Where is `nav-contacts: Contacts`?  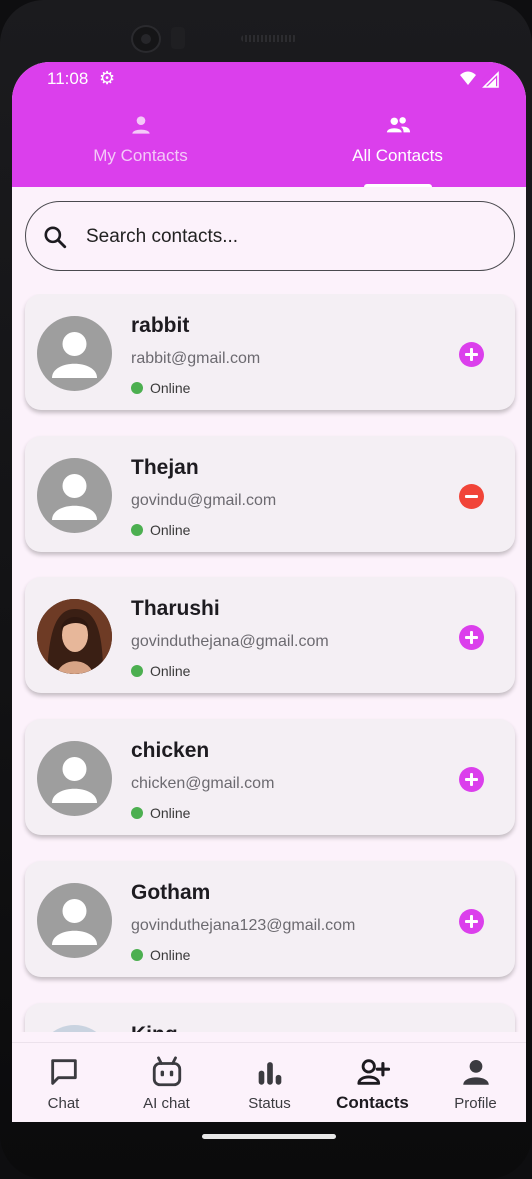
nav-contacts: Contacts is located at coordinates (372, 1082).